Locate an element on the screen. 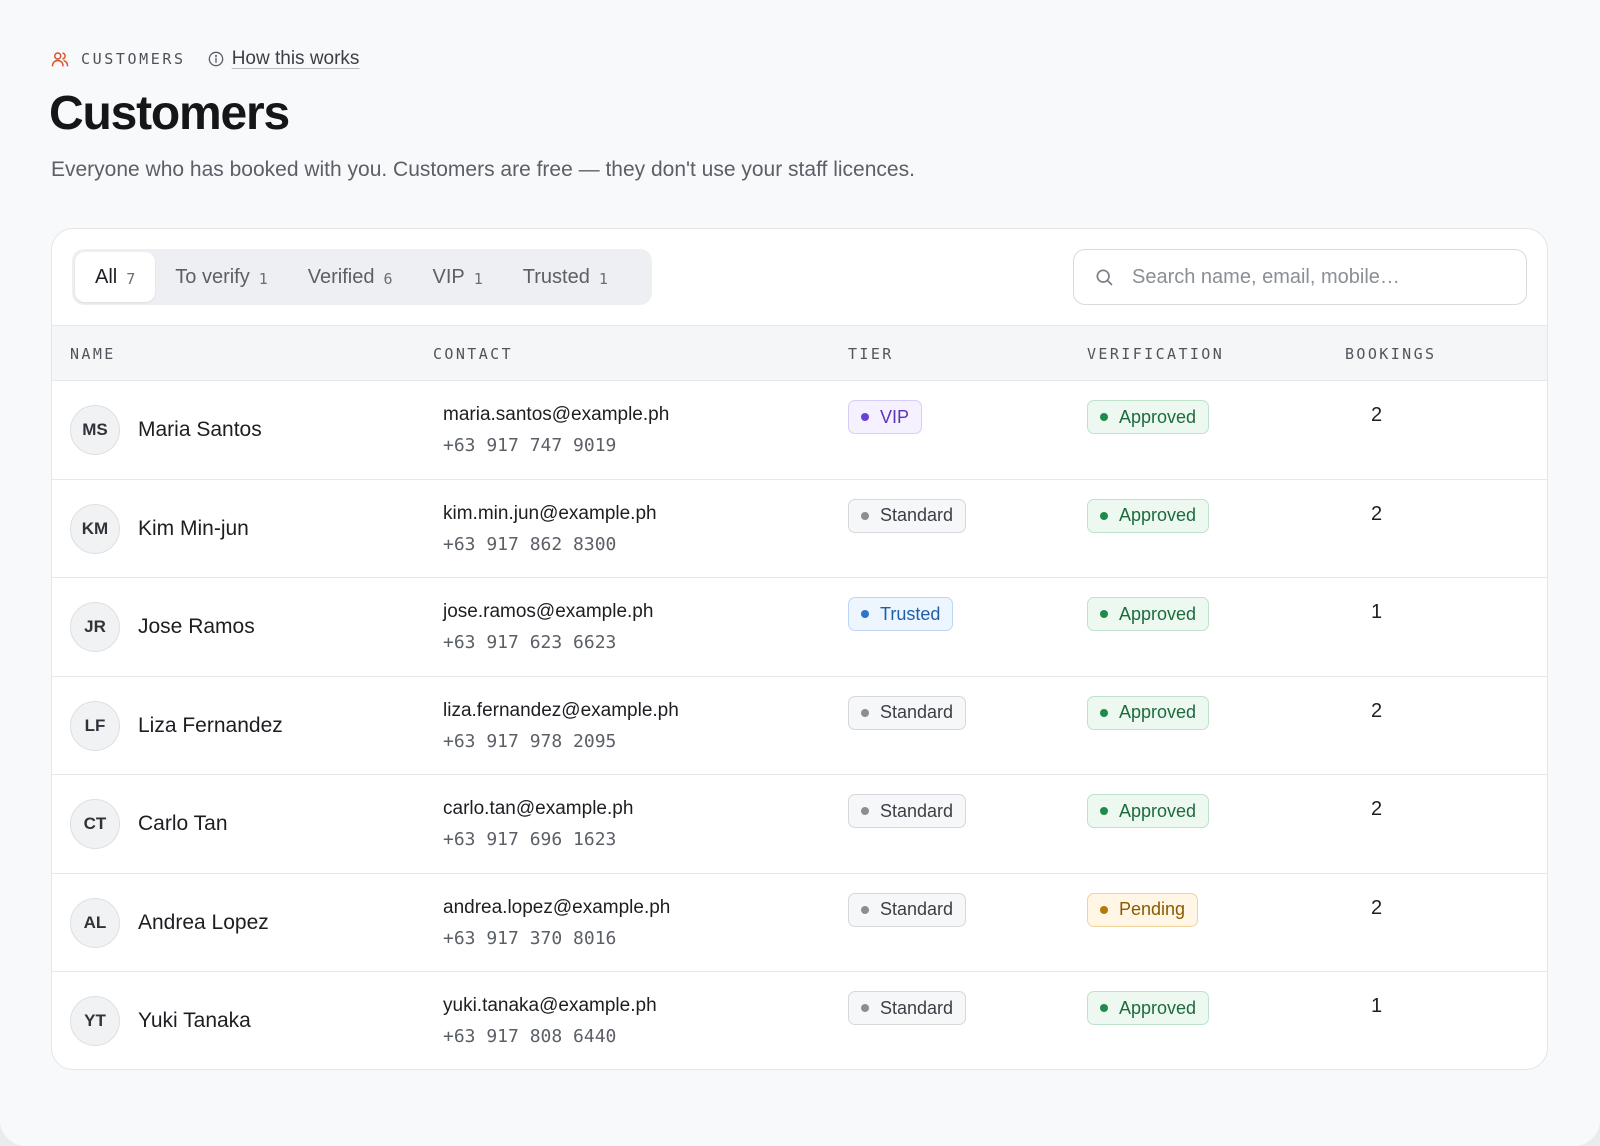 The image size is (1600, 1146). column-header-name: NAME is located at coordinates (93, 354).